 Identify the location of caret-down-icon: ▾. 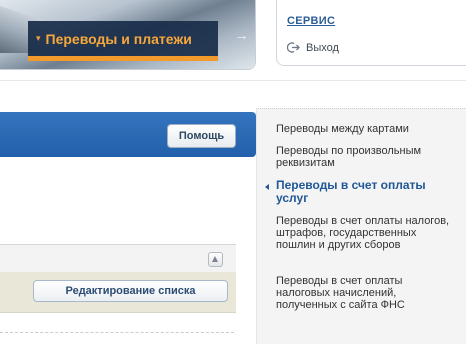
(38, 38).